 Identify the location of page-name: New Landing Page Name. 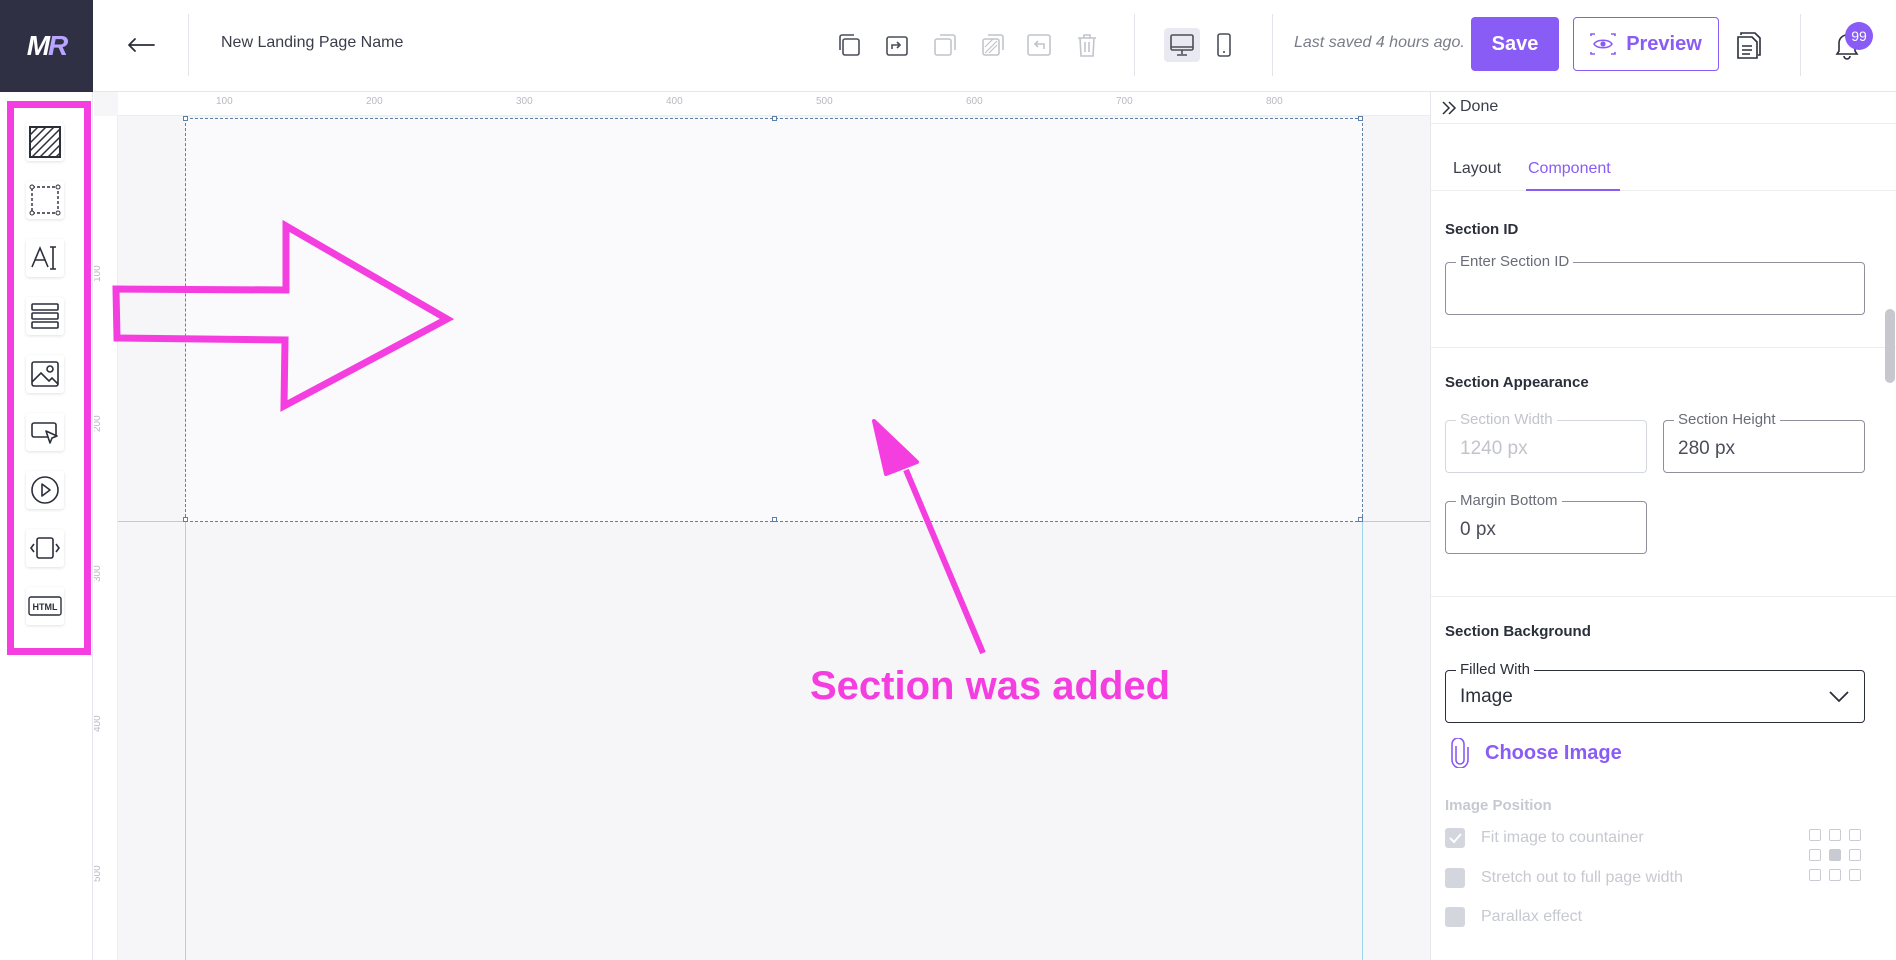
(312, 43).